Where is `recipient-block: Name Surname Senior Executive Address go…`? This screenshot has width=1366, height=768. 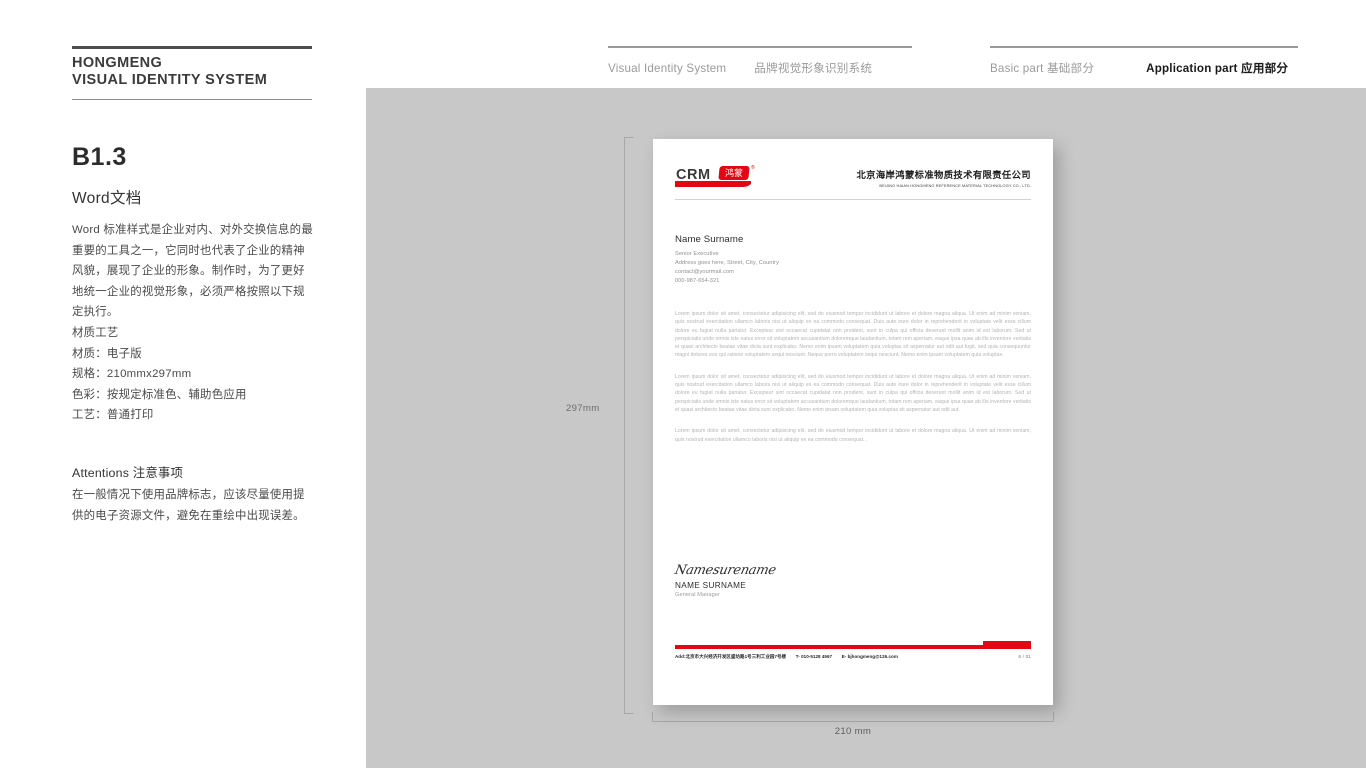
recipient-block: Name Surname Senior Executive Address go… is located at coordinates (727, 260).